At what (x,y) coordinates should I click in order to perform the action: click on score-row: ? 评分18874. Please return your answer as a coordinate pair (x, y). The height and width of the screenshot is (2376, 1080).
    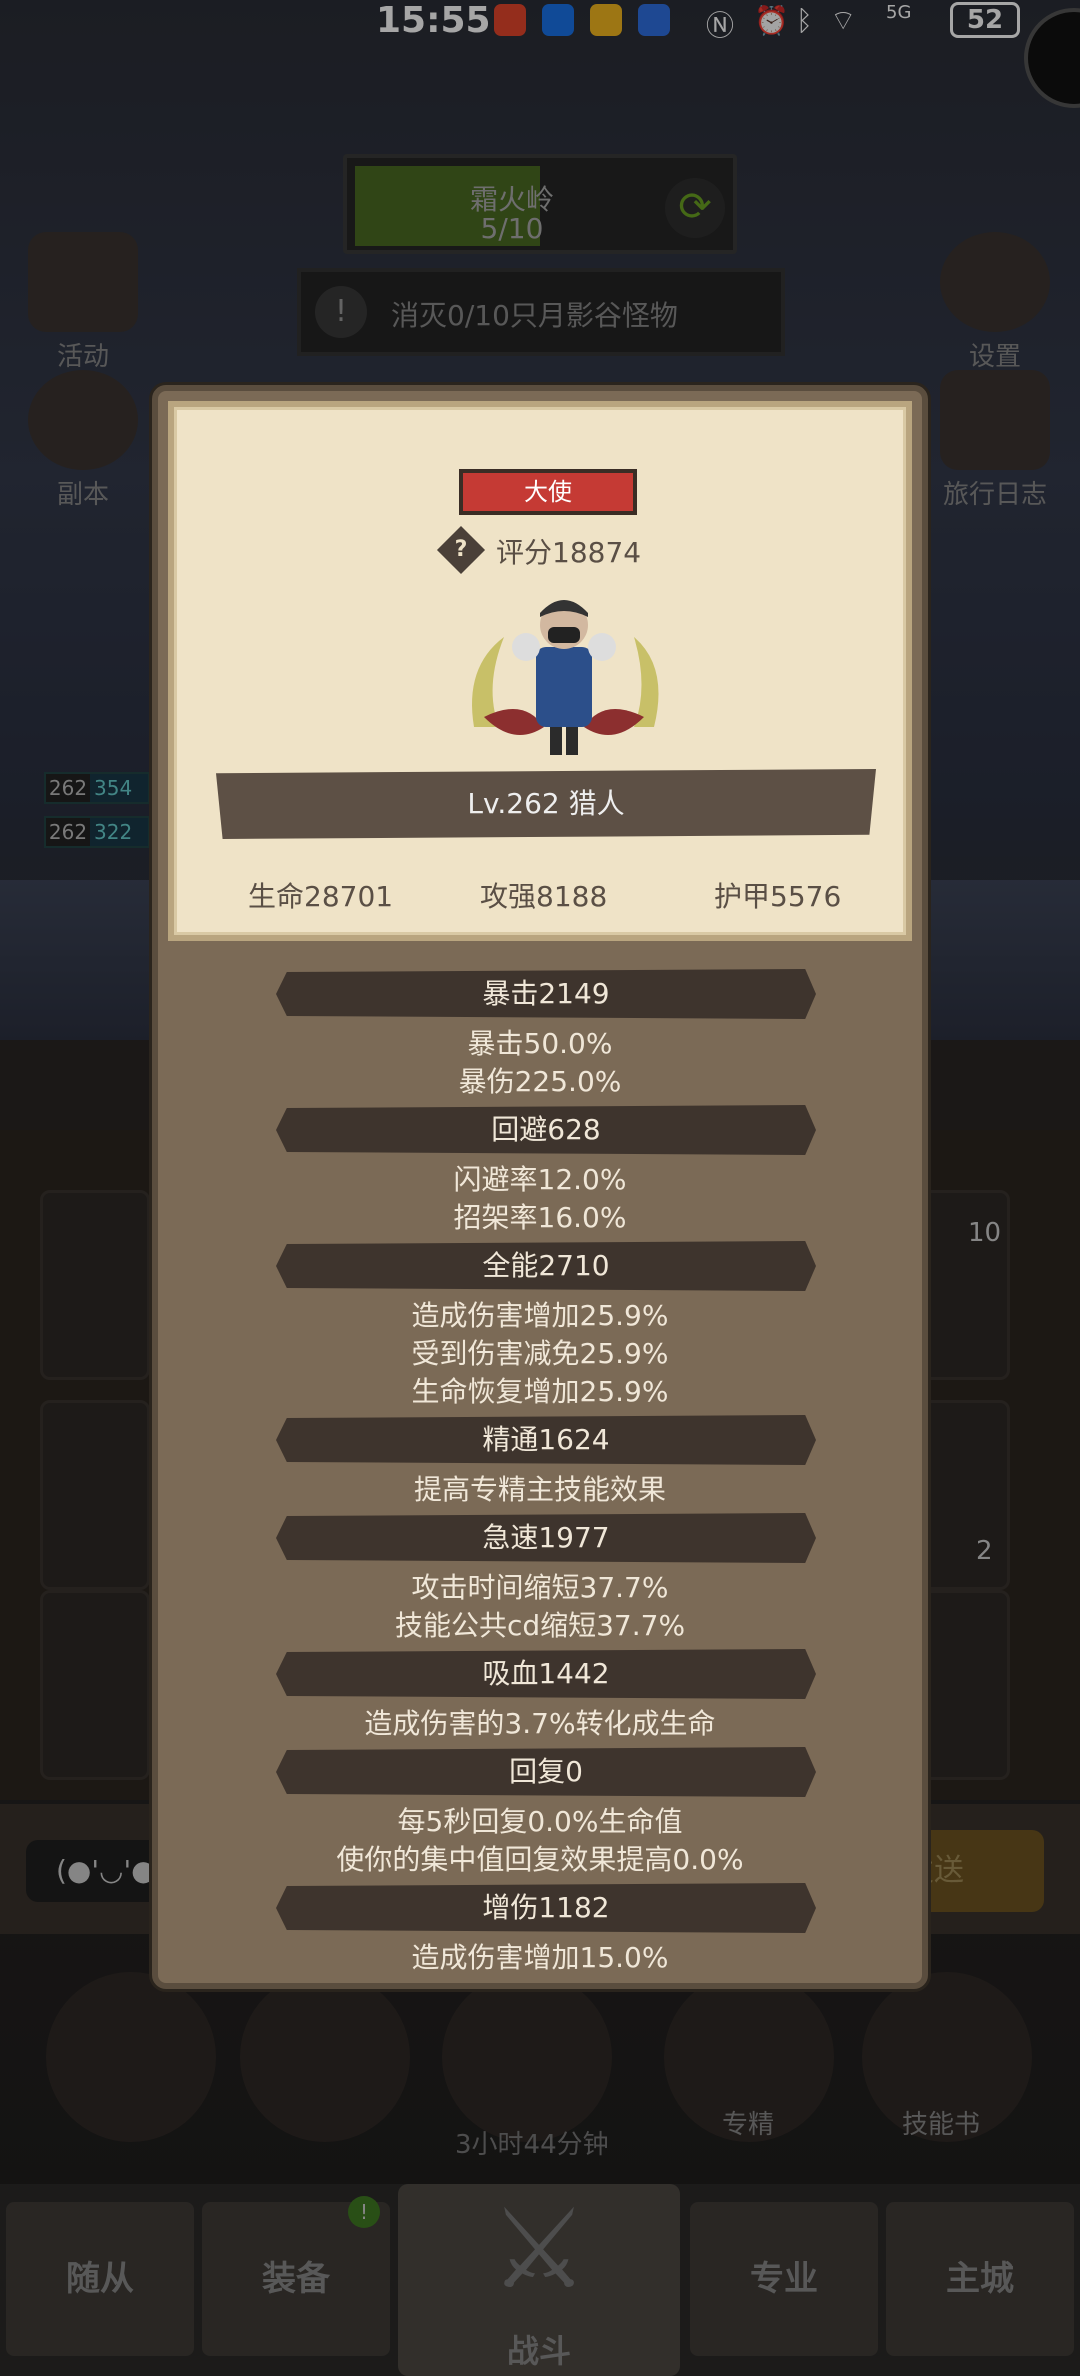
    Looking at the image, I should click on (550, 550).